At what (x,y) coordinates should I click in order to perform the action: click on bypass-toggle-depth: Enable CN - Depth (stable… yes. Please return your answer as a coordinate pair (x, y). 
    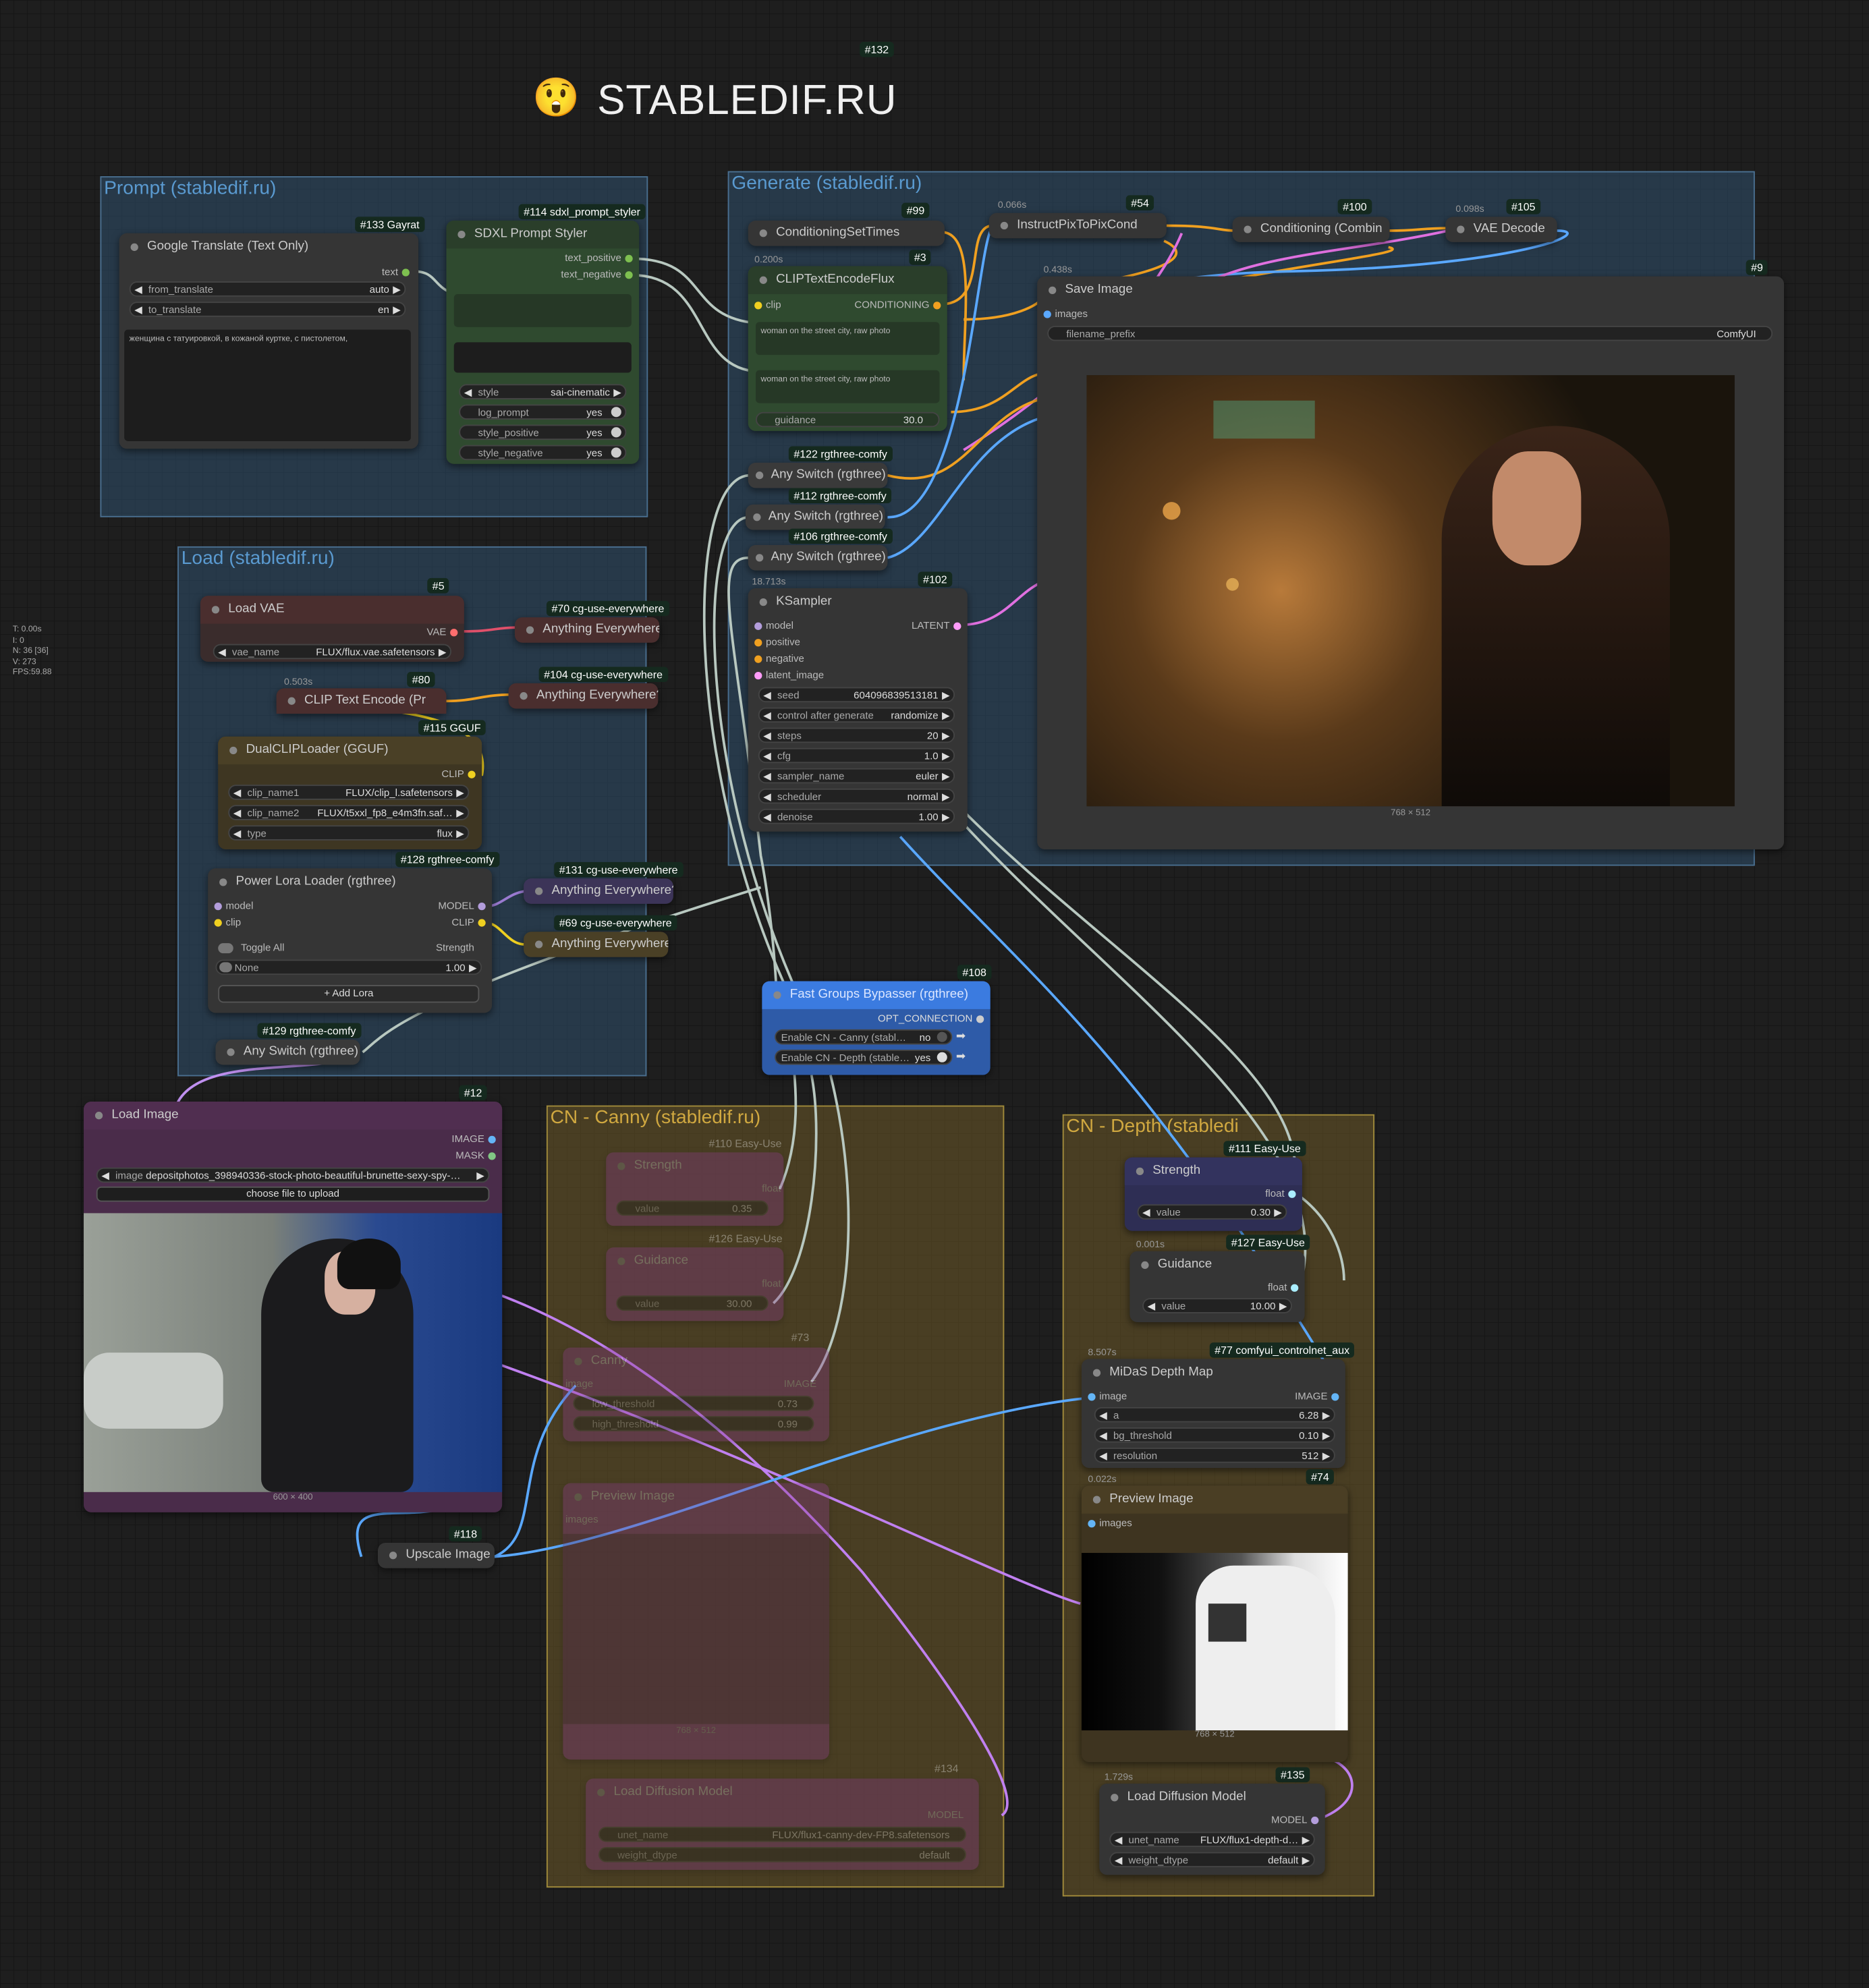
    Looking at the image, I should click on (864, 1057).